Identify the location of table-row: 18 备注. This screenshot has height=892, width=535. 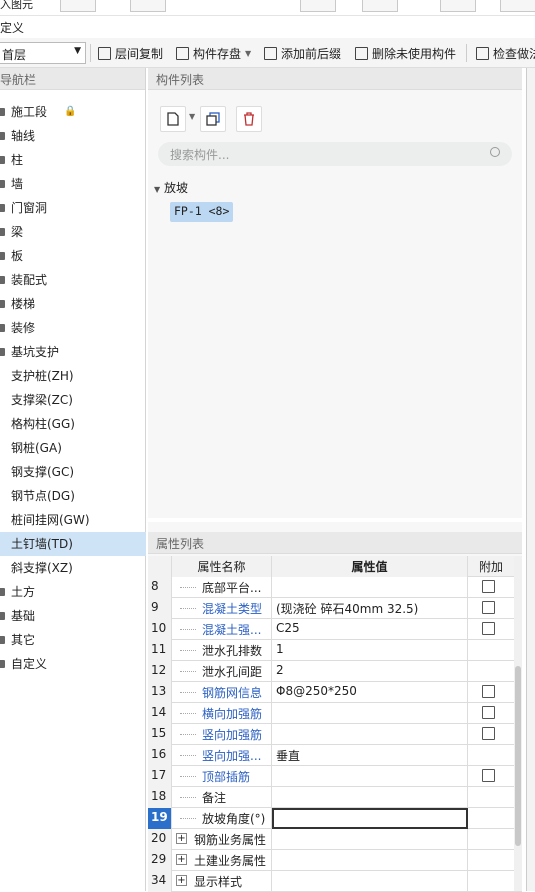
(335, 797).